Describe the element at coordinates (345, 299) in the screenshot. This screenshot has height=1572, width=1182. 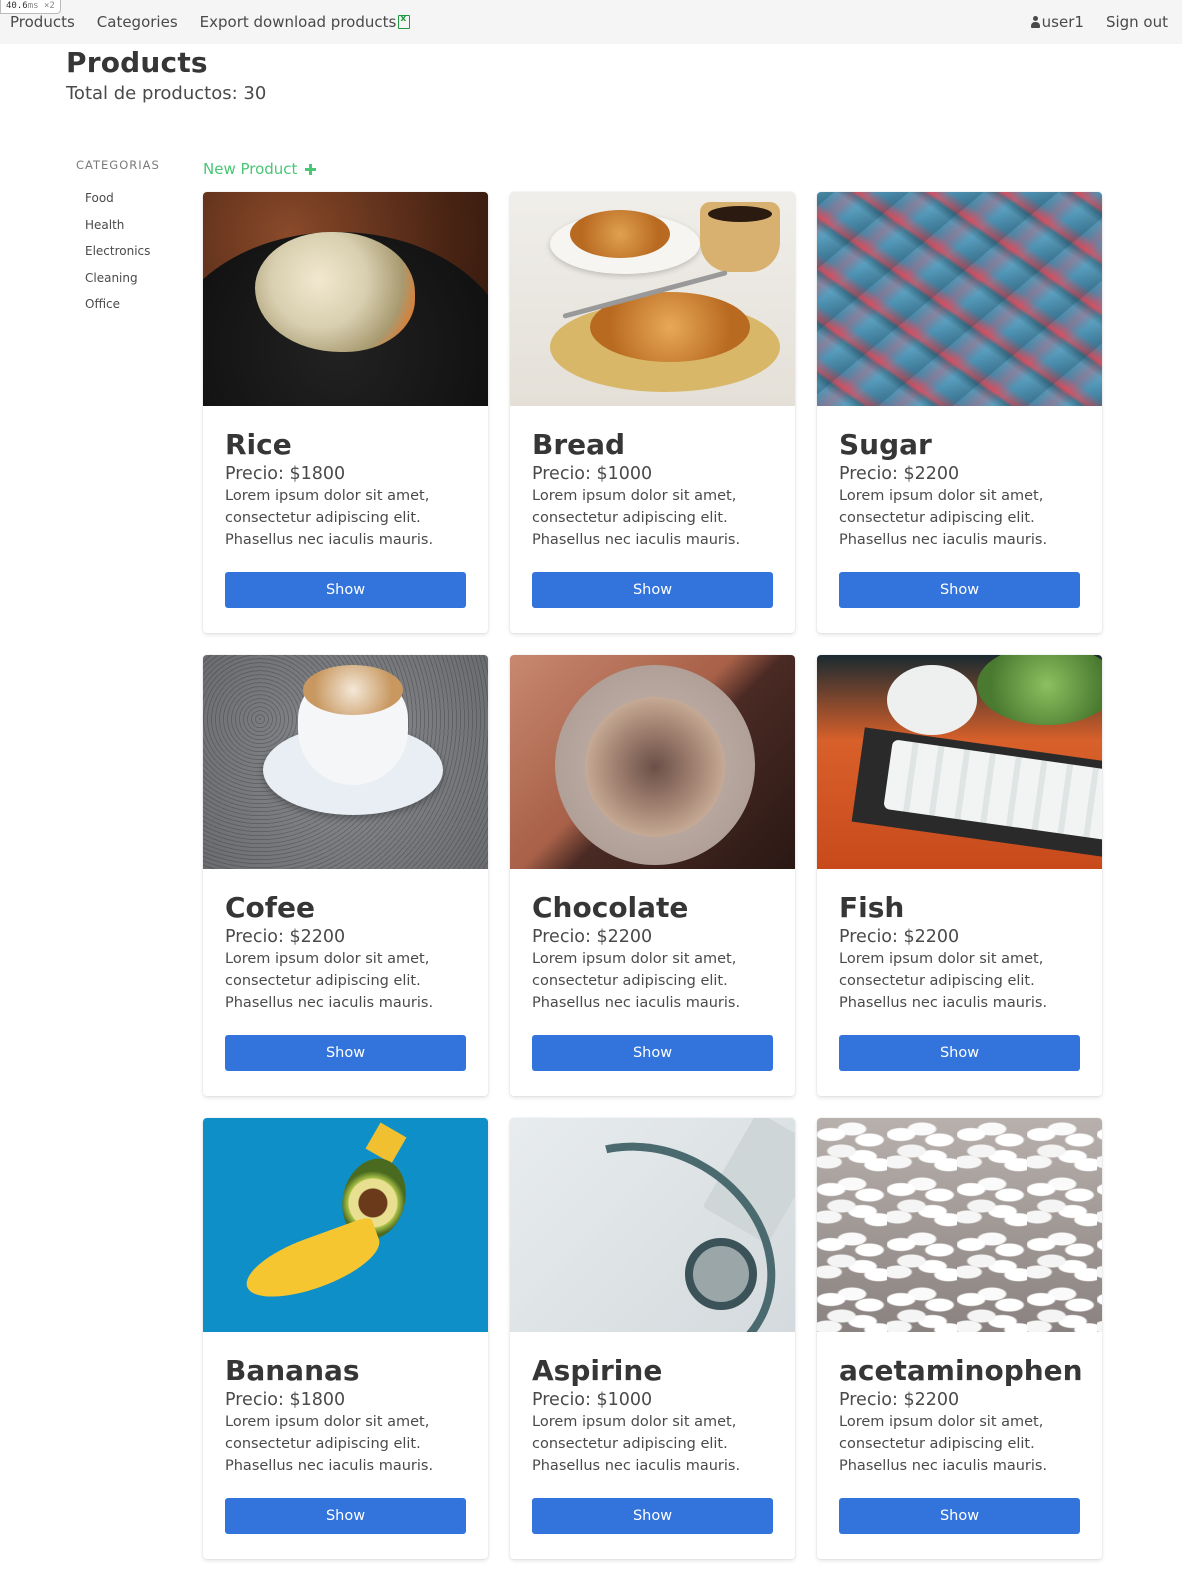
I see `product-image-rice` at that location.